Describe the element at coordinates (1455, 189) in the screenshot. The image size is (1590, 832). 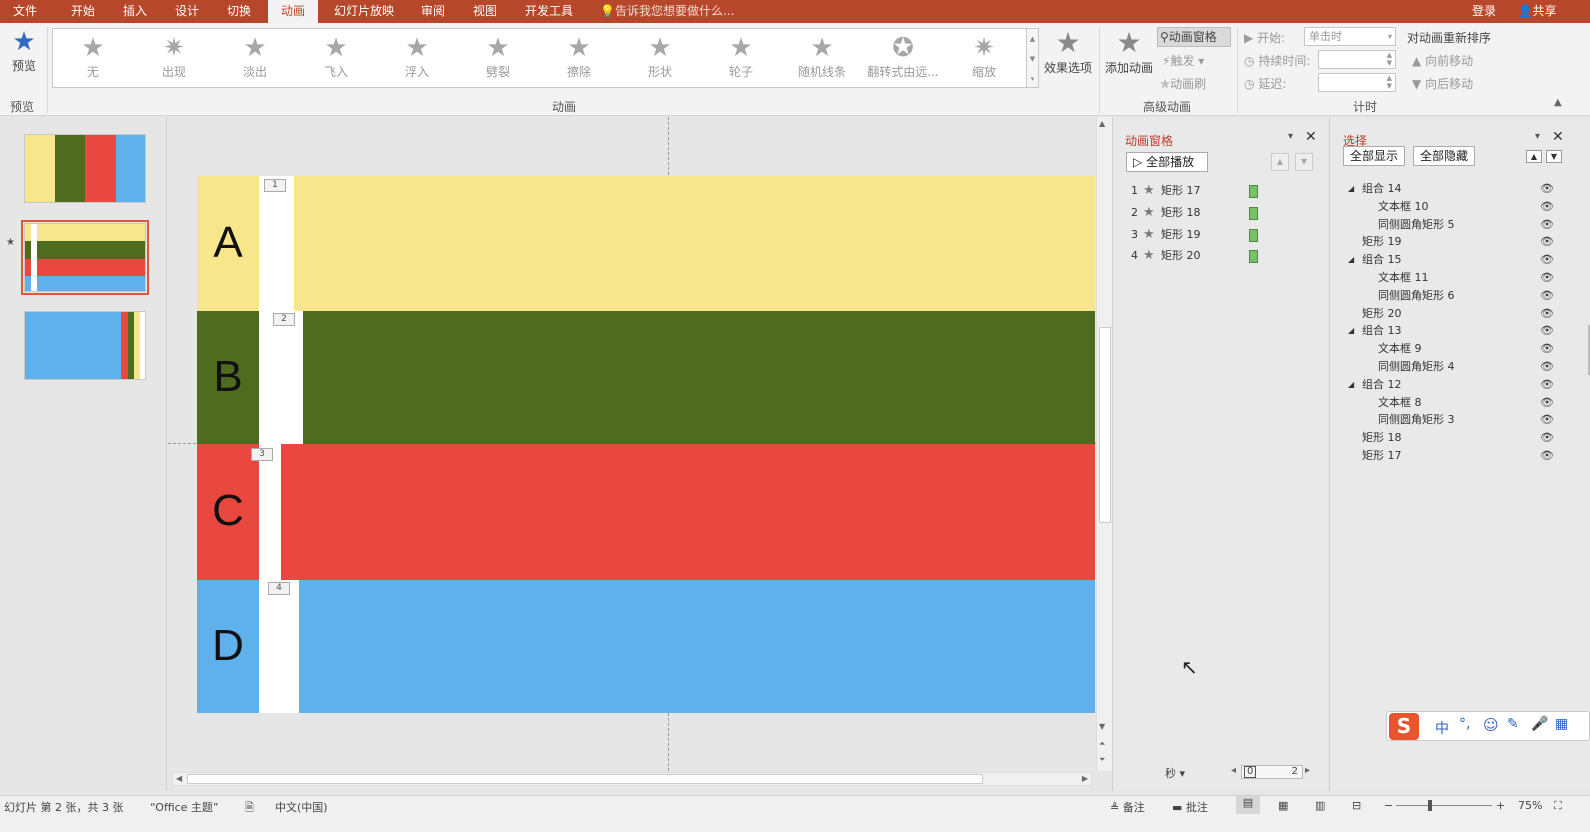
I see `selection-item: ◢ 组合 14 👁` at that location.